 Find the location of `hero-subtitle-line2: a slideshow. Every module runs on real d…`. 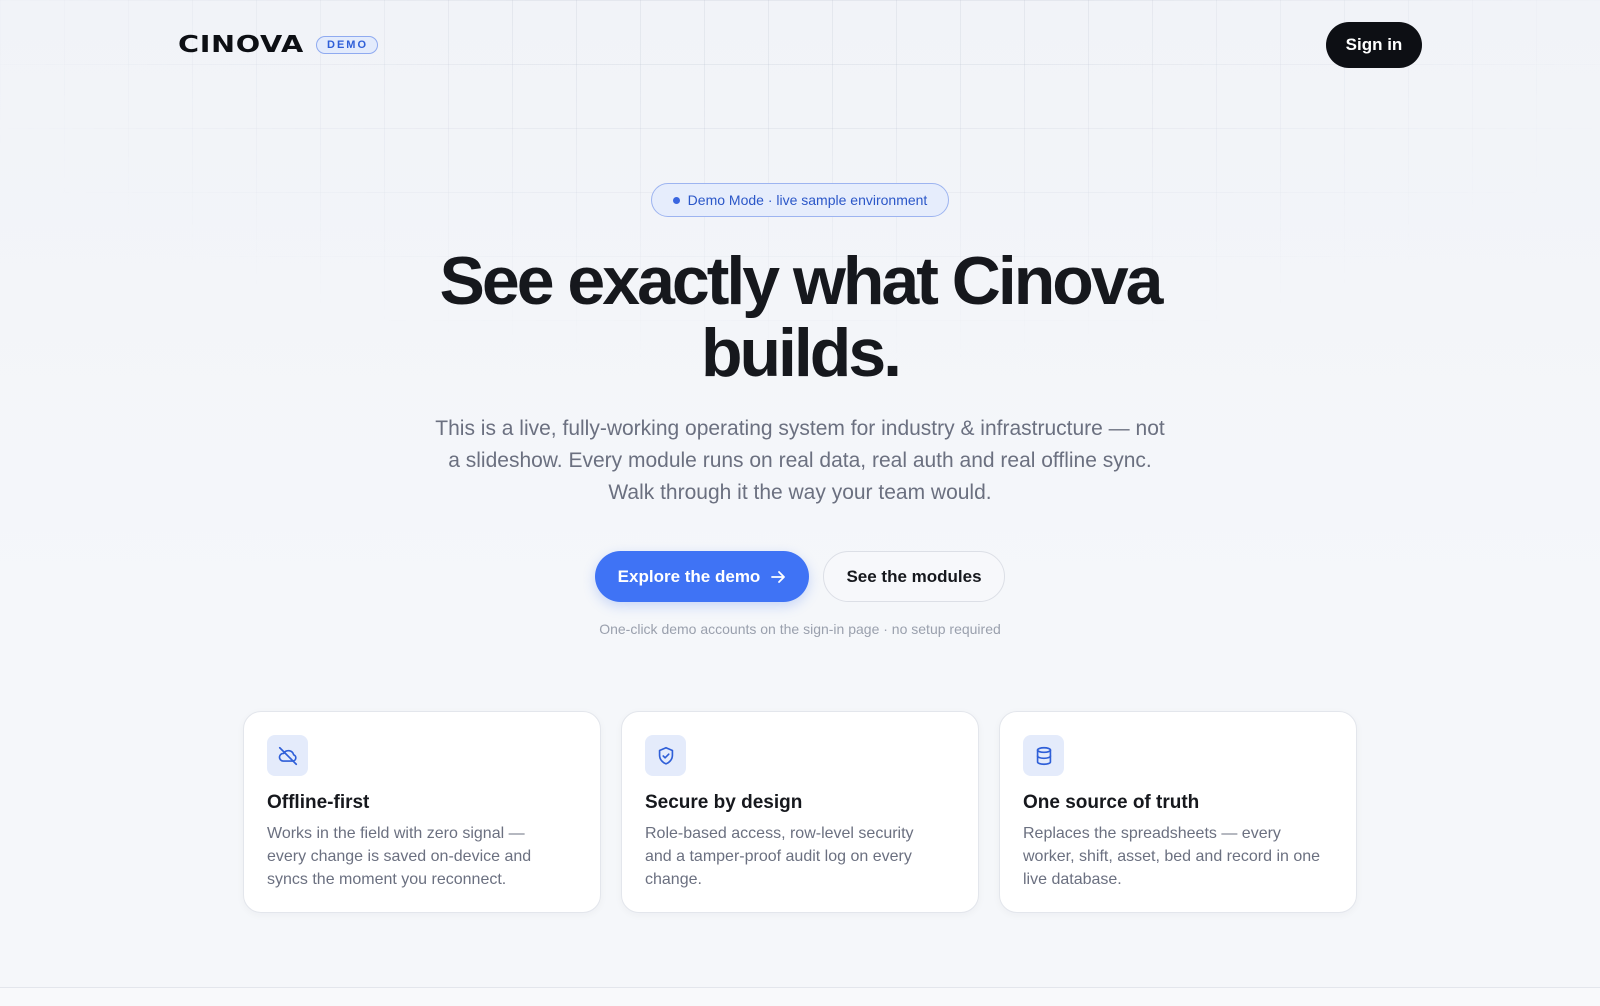

hero-subtitle-line2: a slideshow. Every module runs on real d… is located at coordinates (800, 460).